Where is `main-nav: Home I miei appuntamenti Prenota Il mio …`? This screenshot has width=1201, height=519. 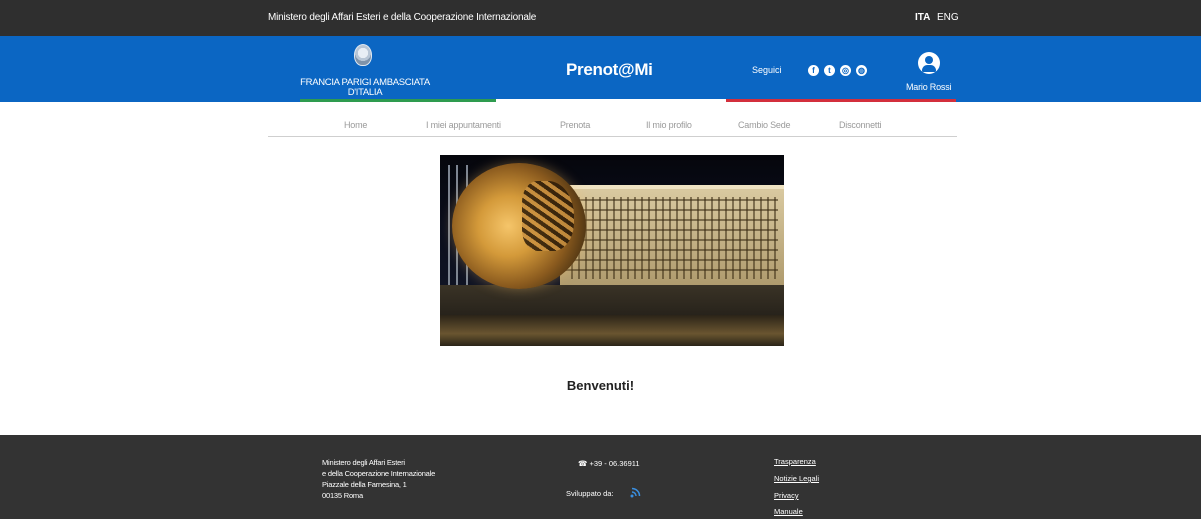 main-nav: Home I miei appuntamenti Prenota Il mio … is located at coordinates (612, 123).